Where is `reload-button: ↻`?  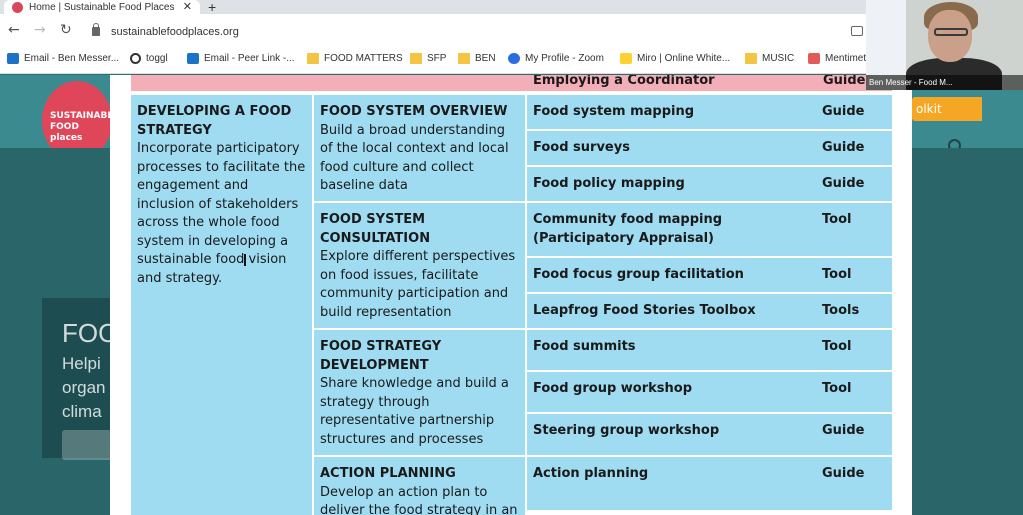
reload-button: ↻ is located at coordinates (66, 30).